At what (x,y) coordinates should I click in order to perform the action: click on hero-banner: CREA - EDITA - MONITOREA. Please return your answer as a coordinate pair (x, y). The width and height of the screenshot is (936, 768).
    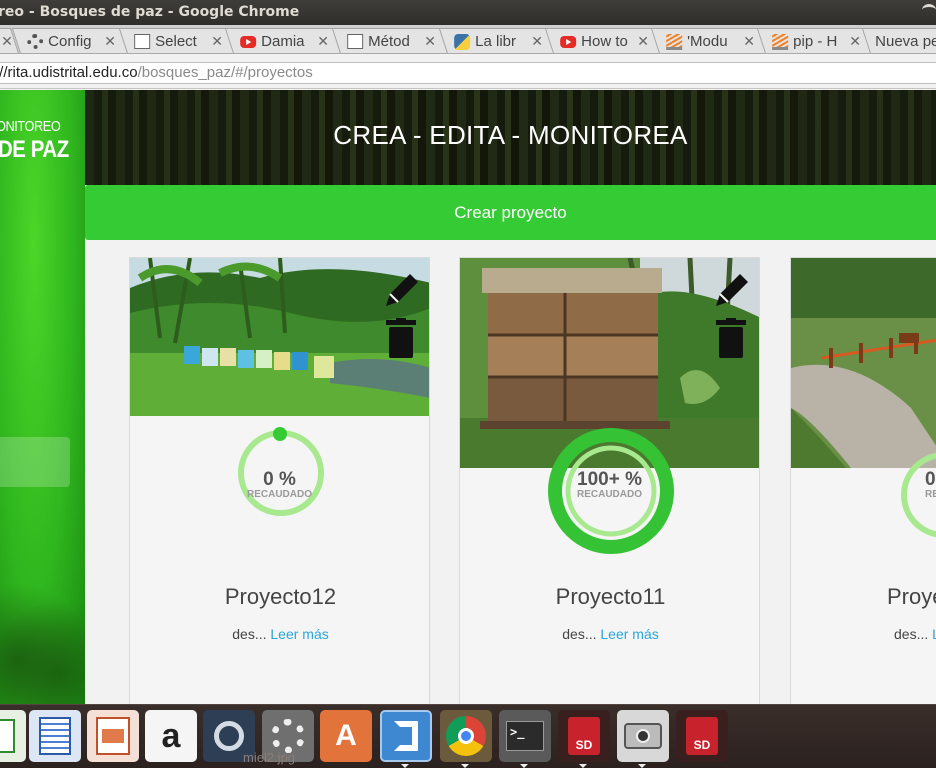
    Looking at the image, I should click on (510, 137).